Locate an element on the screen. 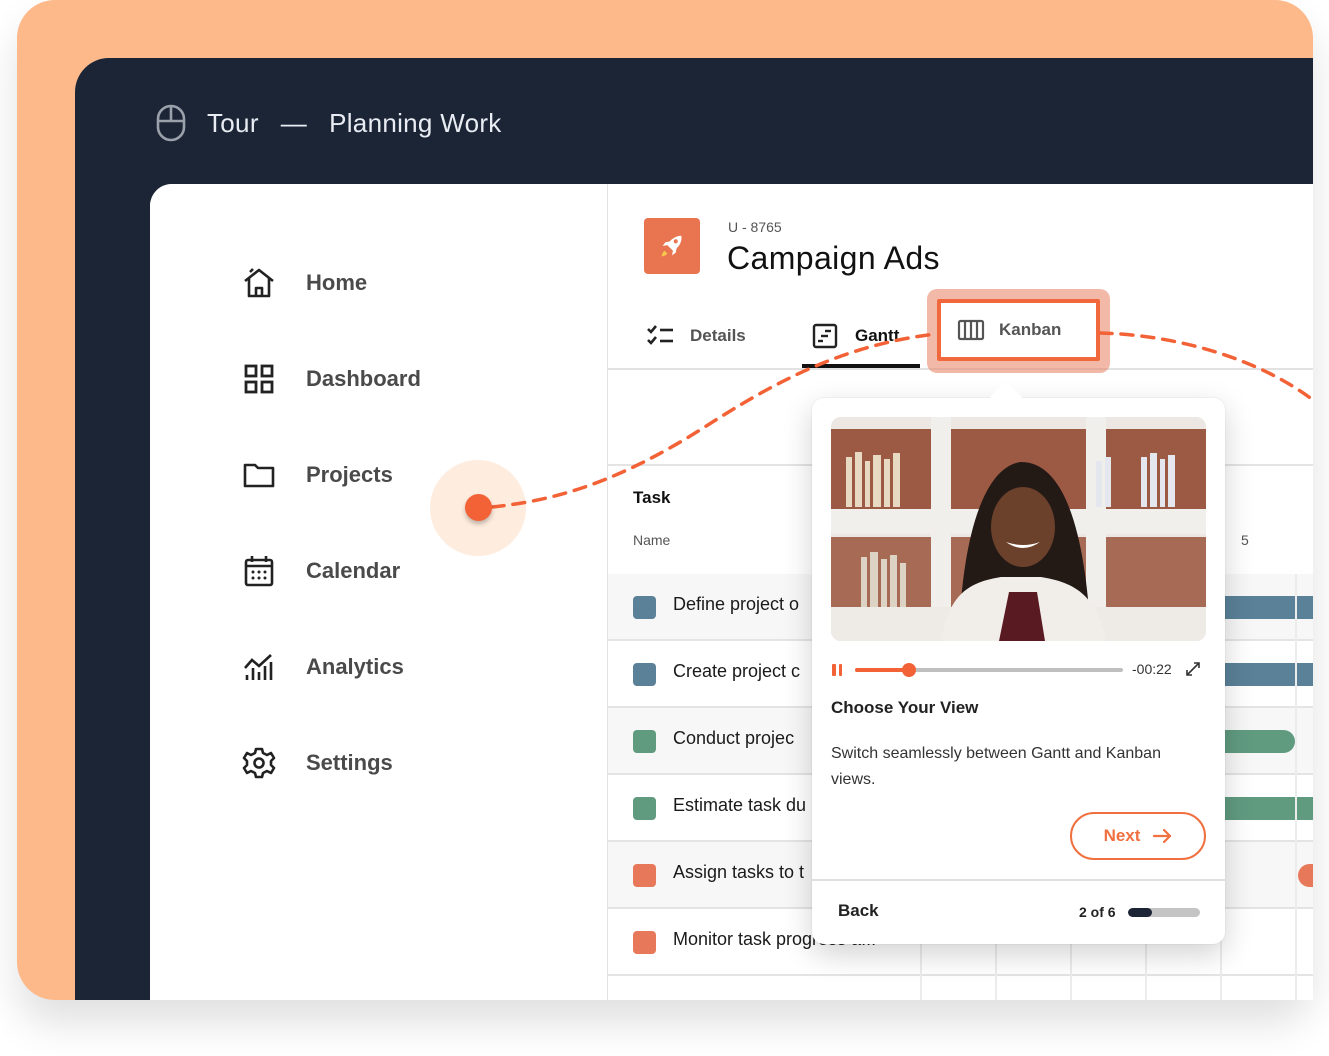 This screenshot has height=1056, width=1329. pause-icon is located at coordinates (837, 670).